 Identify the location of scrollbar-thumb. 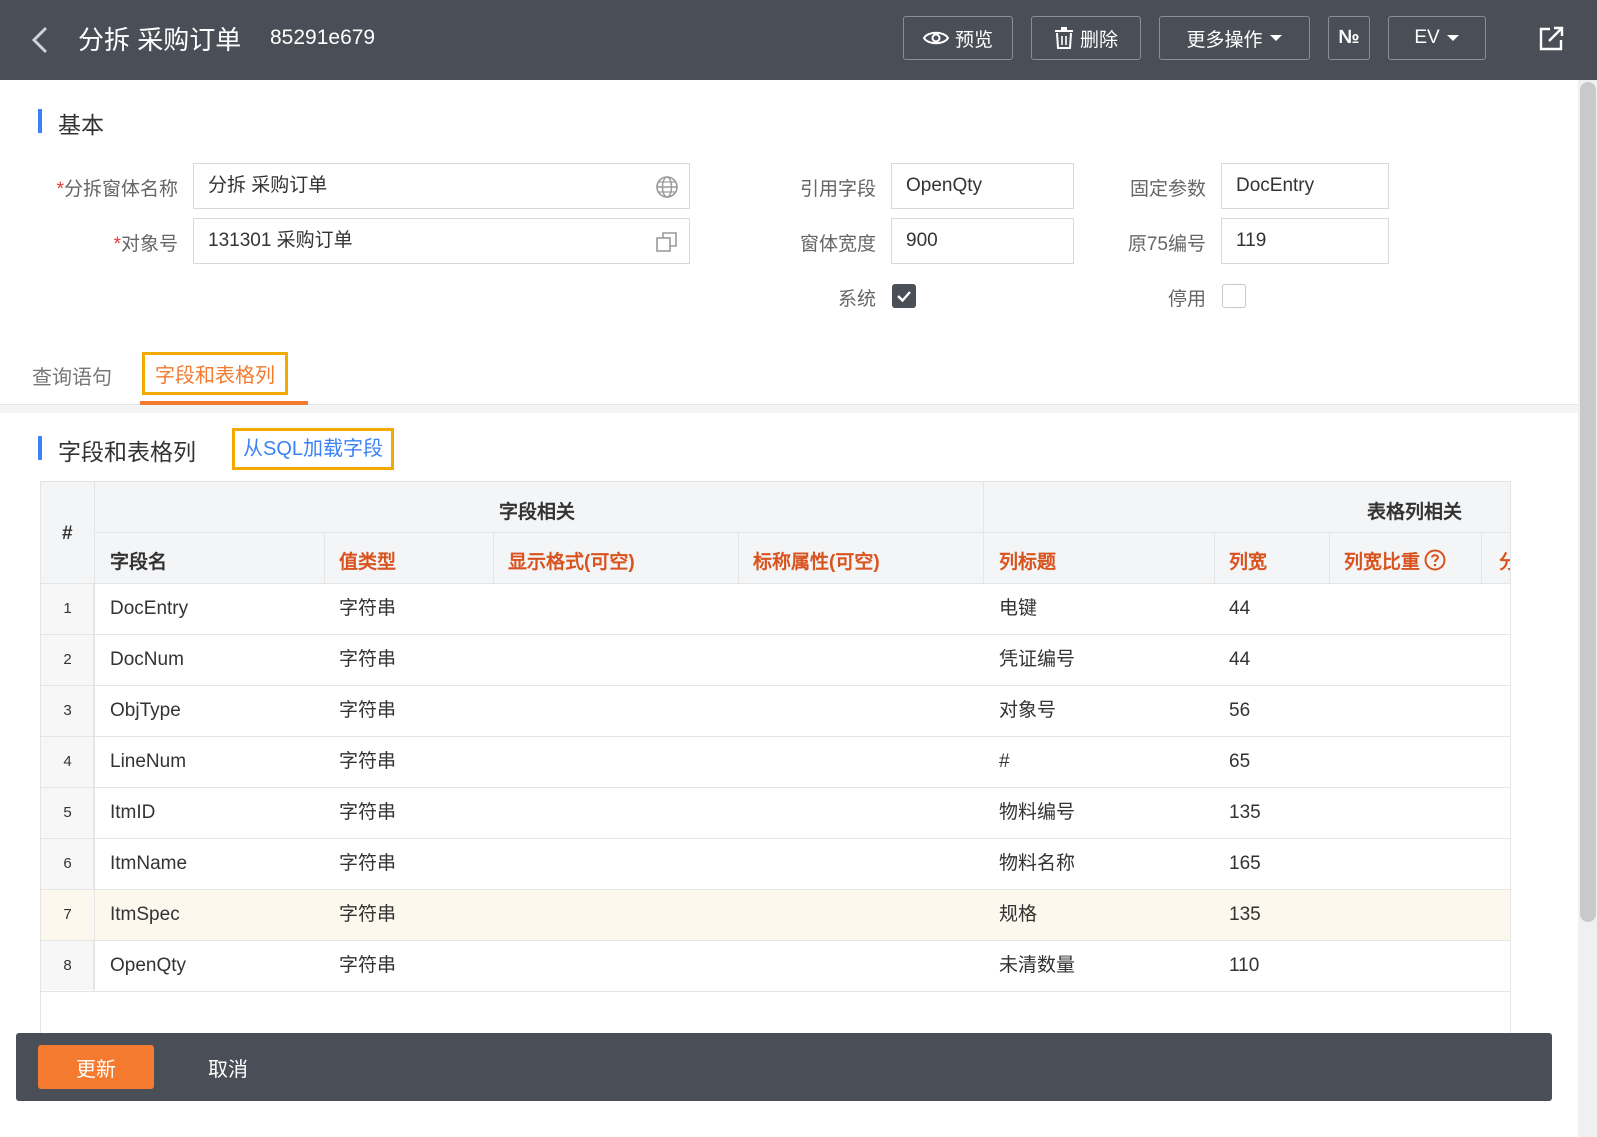
(1588, 502).